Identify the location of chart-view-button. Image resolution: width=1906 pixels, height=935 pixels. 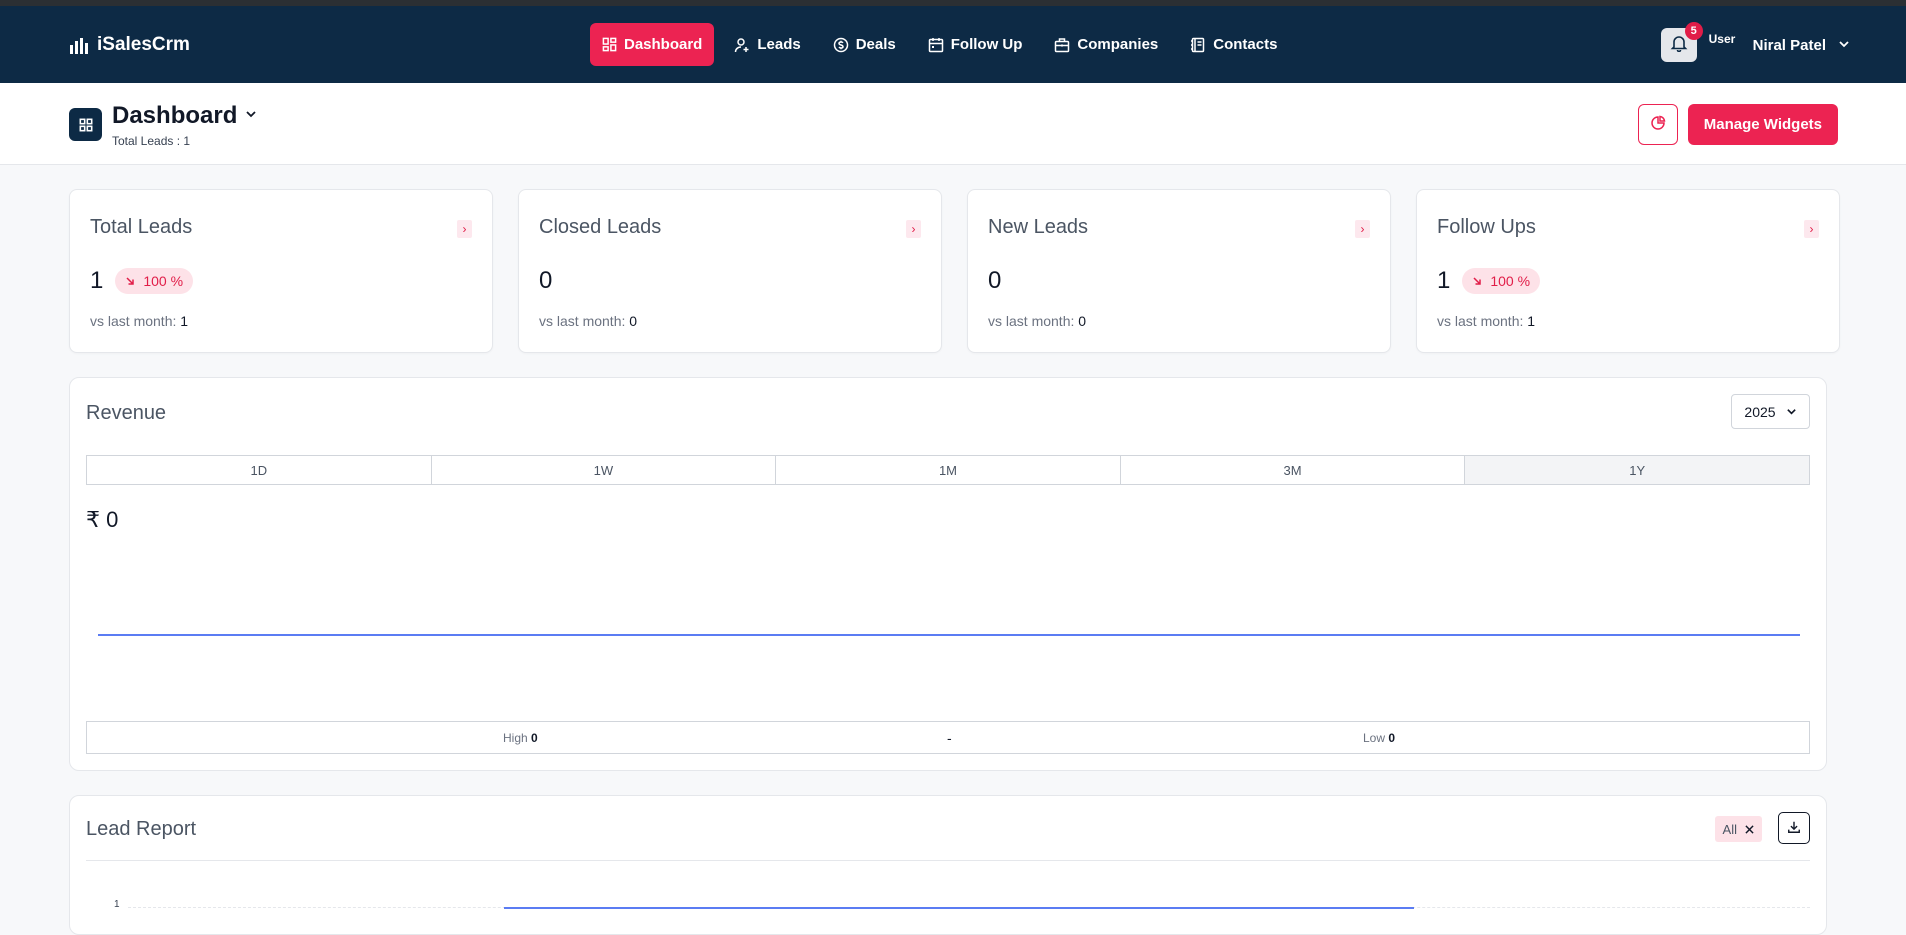
(1657, 124).